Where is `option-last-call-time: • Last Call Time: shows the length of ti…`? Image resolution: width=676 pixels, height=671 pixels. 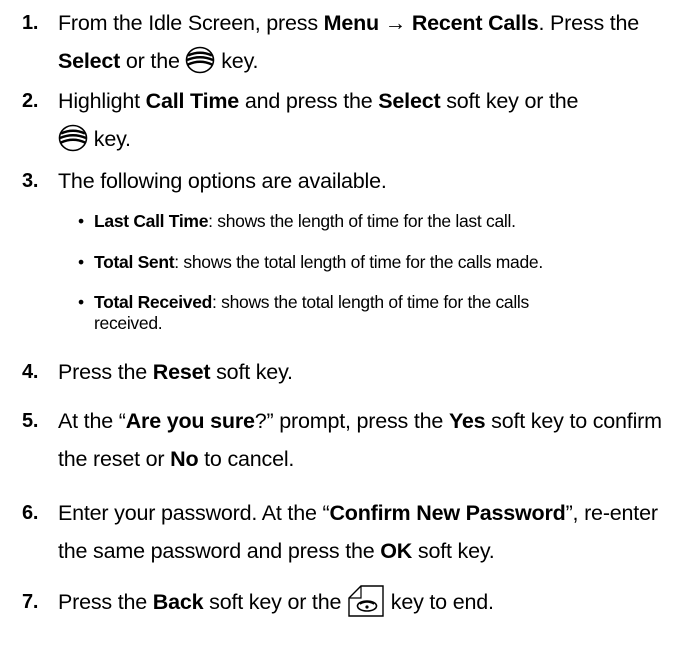
option-last-call-time: • Last Call Time: shows the length of ti… is located at coordinates (297, 221).